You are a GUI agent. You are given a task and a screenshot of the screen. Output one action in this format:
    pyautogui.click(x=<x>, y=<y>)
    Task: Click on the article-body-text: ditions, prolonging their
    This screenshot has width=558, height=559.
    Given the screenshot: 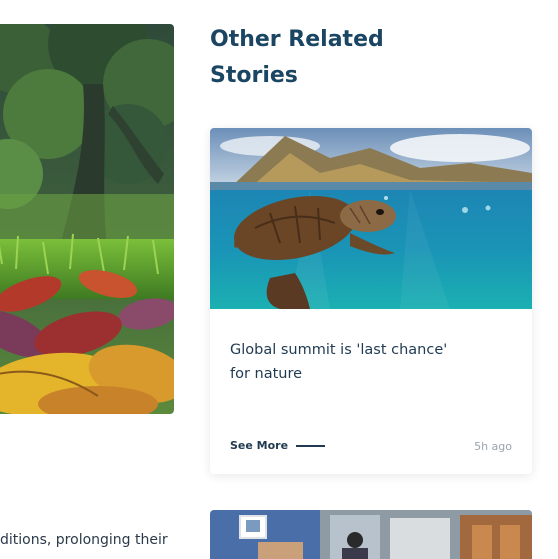 What is the action you would take?
    pyautogui.click(x=84, y=540)
    